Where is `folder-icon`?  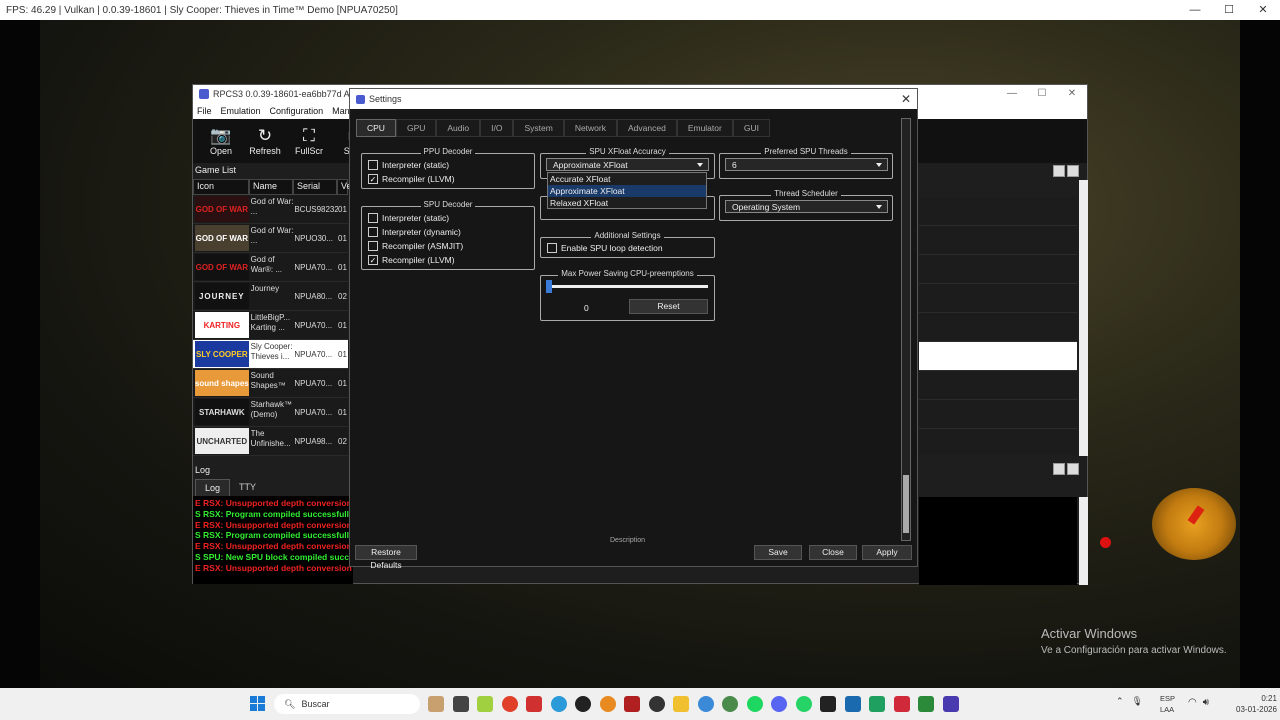
folder-icon is located at coordinates (681, 704).